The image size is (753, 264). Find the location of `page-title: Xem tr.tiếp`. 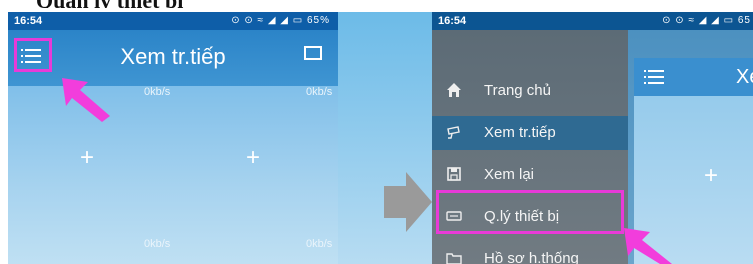

page-title: Xem tr.tiếp is located at coordinates (173, 56).